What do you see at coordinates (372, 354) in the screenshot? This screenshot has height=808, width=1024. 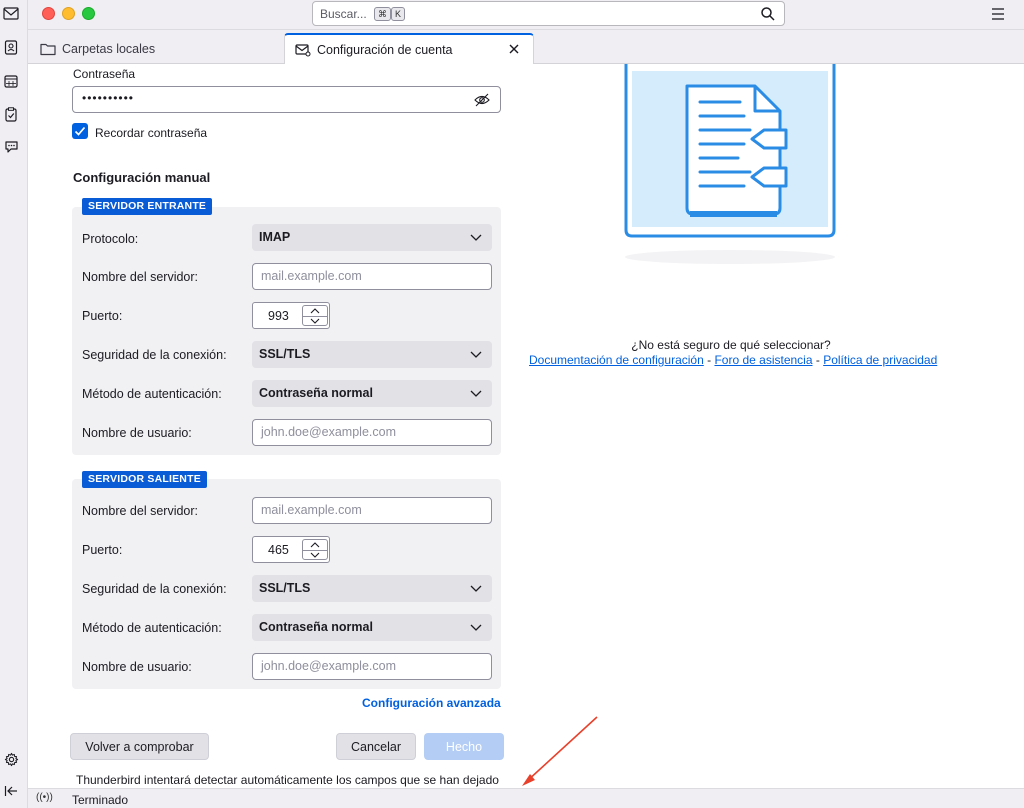 I see `incoming-security-select: SSL/TLS` at bounding box center [372, 354].